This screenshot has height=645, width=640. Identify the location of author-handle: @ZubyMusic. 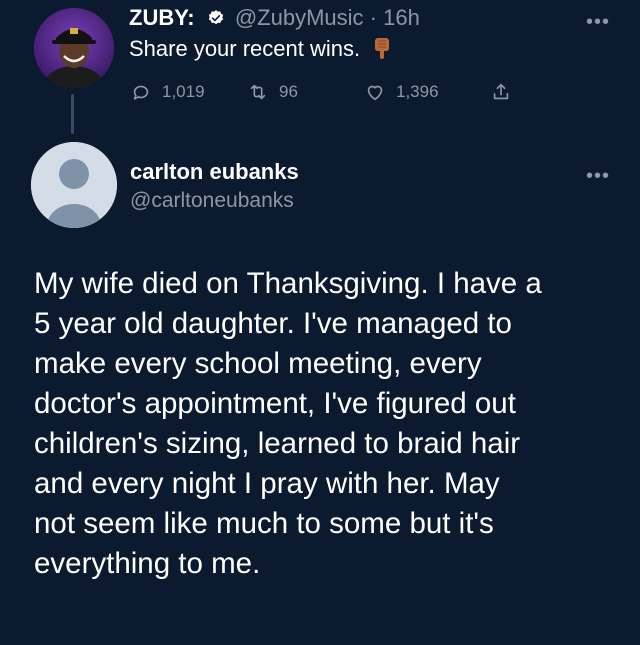
(299, 17).